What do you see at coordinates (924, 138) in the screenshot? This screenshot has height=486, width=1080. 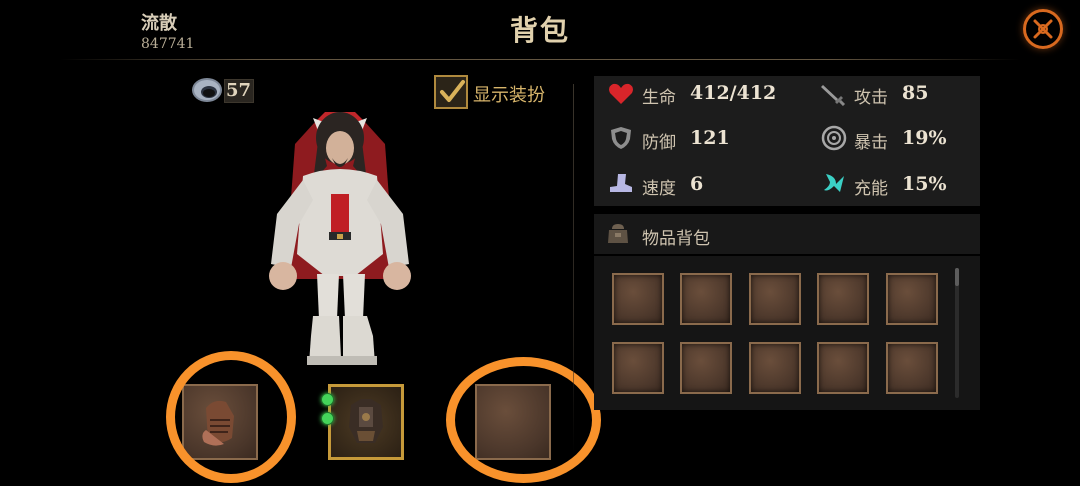 I see `stat-value-crit: 19%` at bounding box center [924, 138].